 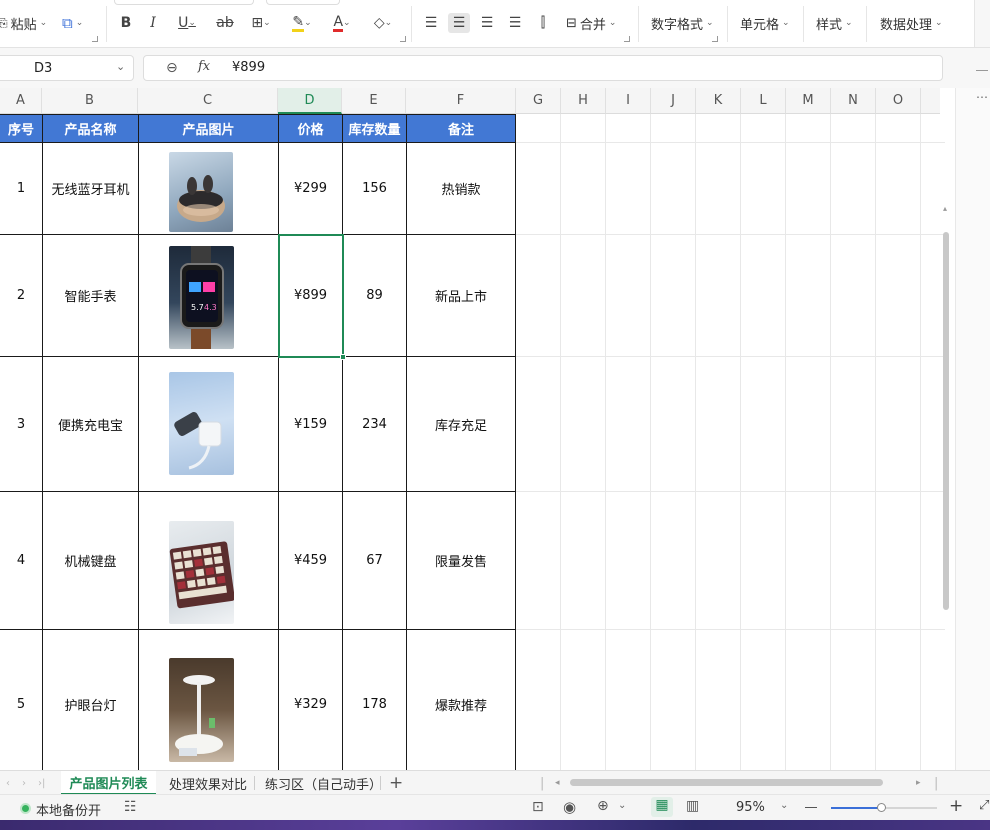 What do you see at coordinates (343, 357) in the screenshot?
I see `fill-handle` at bounding box center [343, 357].